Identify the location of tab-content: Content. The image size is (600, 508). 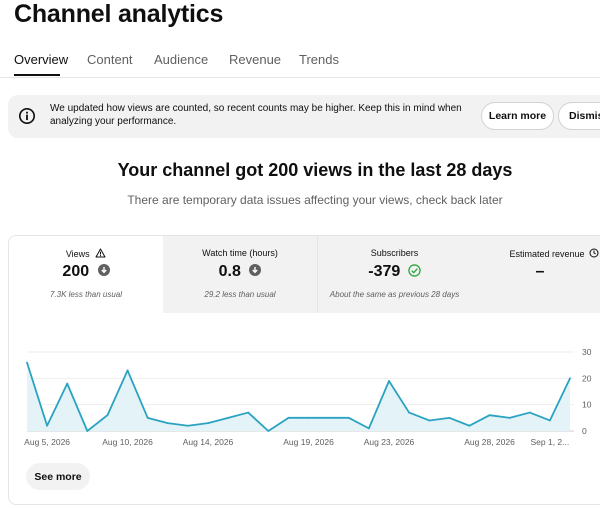
(110, 59).